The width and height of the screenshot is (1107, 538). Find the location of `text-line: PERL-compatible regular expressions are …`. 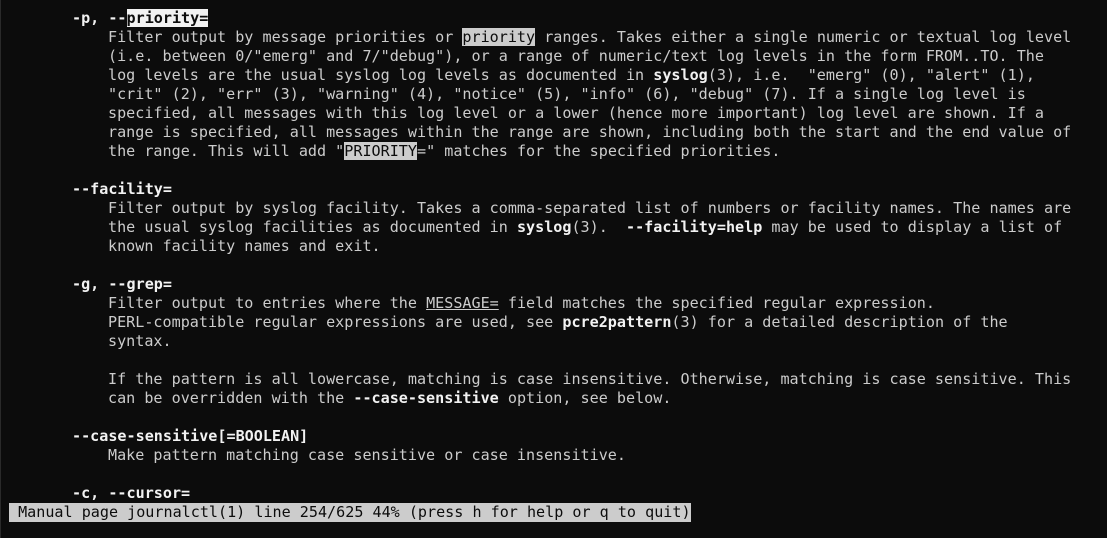

text-line: PERL-compatible regular expressions are … is located at coordinates (558, 322).